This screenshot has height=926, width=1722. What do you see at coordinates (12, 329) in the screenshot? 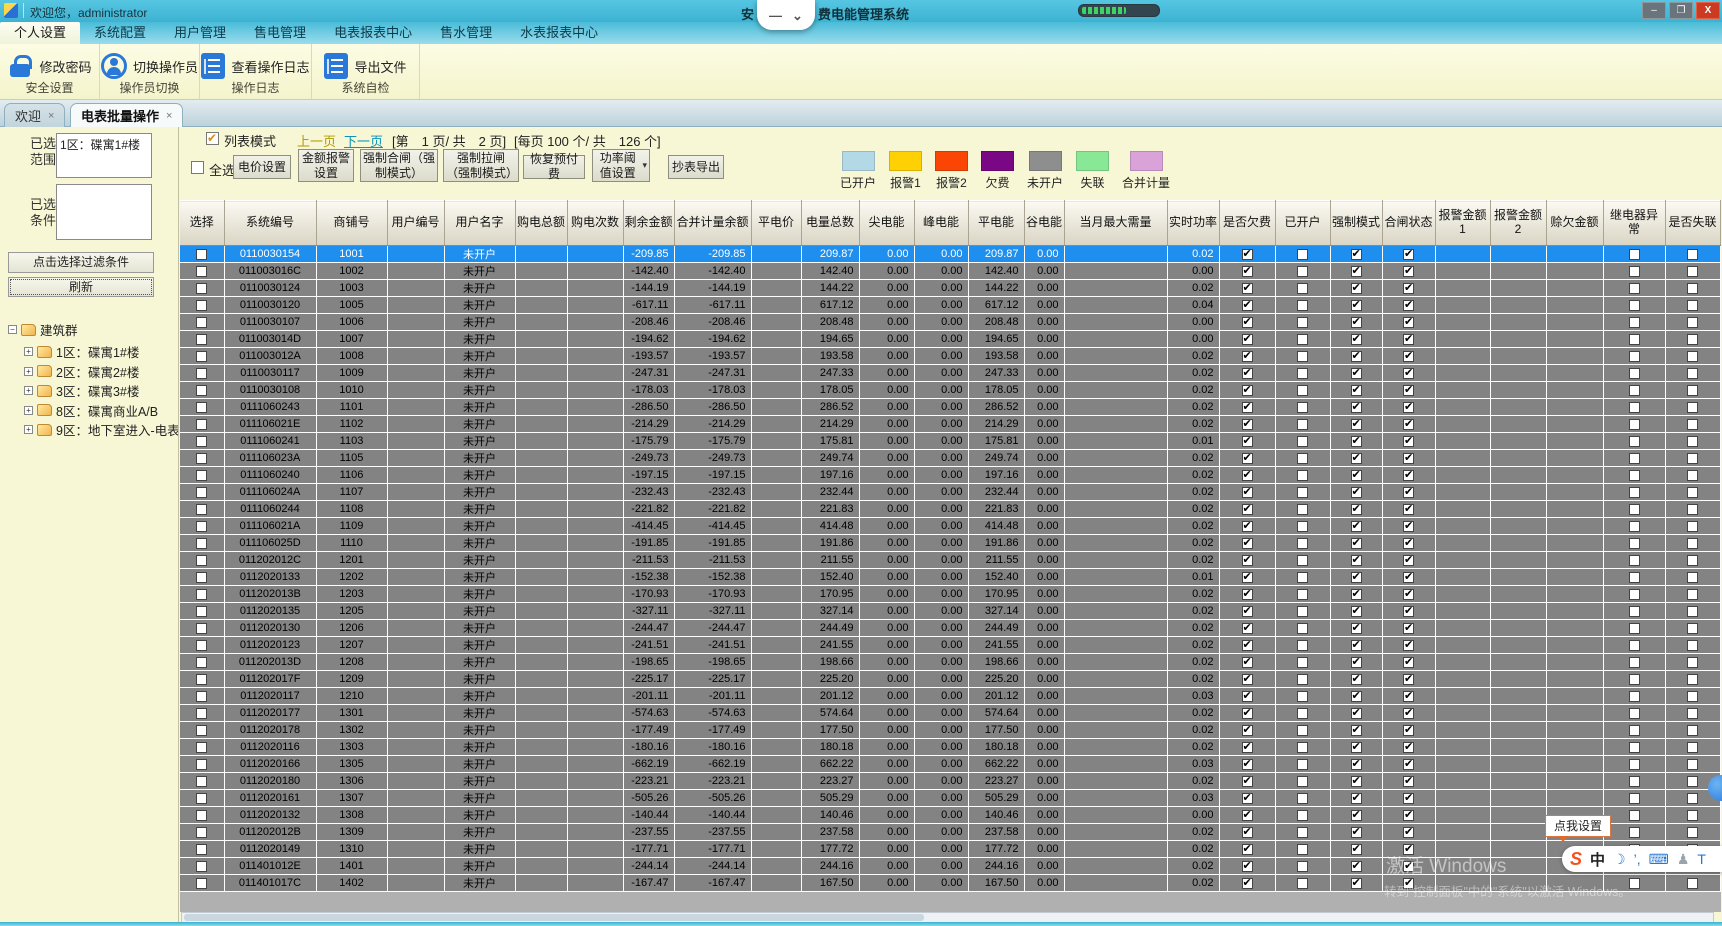
I see `tree-expander-icon: −` at bounding box center [12, 329].